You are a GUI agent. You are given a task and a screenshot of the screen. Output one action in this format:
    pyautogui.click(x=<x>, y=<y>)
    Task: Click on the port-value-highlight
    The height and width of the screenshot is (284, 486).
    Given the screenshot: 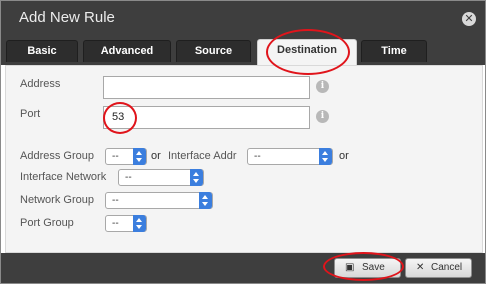 What is the action you would take?
    pyautogui.click(x=120, y=118)
    